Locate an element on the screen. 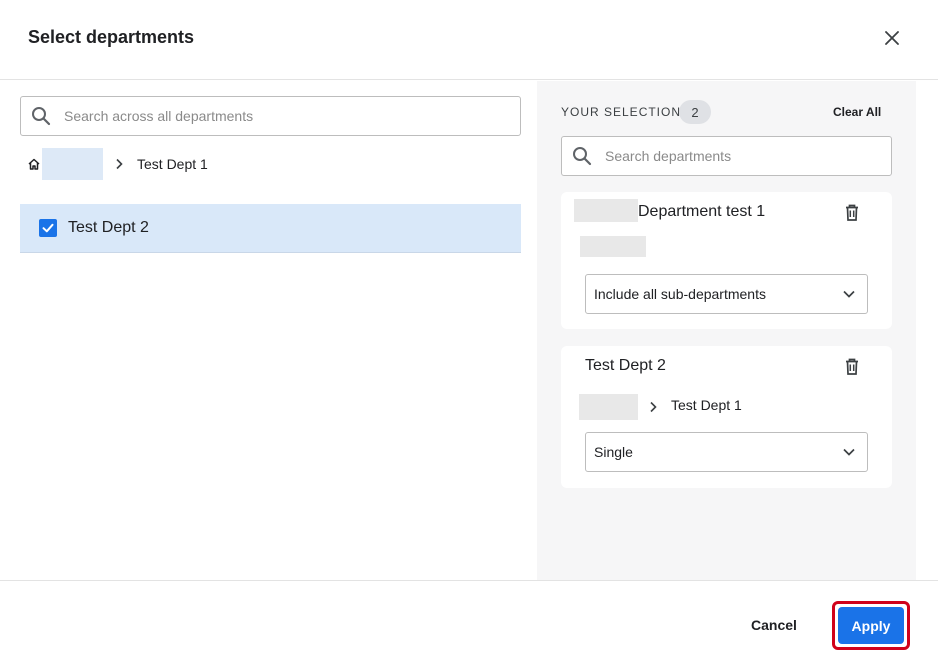 The image size is (938, 666). list-item: Test Dept 2 is located at coordinates (270, 228).